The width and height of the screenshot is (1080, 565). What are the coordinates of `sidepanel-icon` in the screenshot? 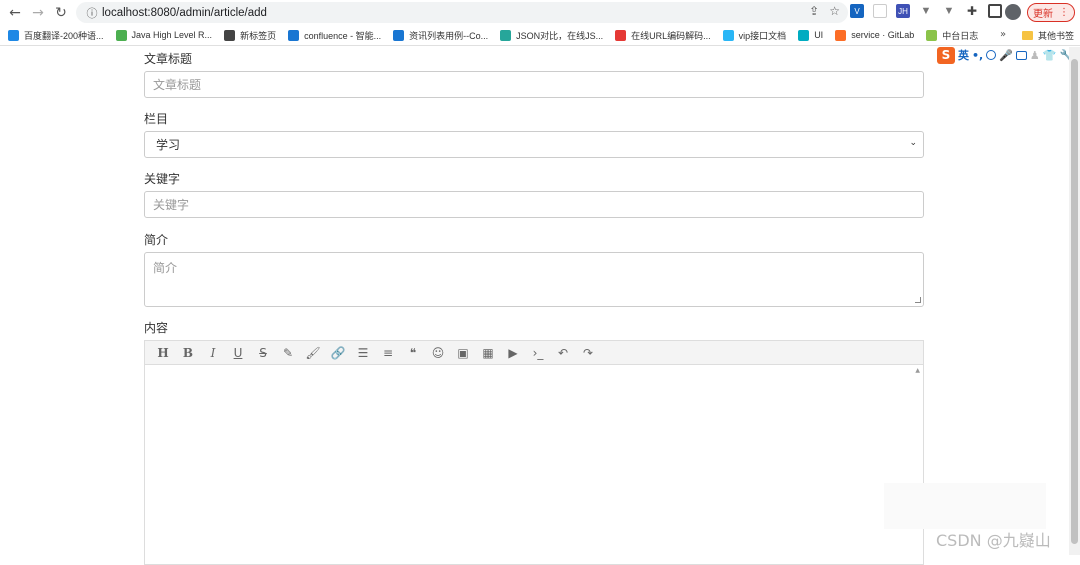 It's located at (995, 11).